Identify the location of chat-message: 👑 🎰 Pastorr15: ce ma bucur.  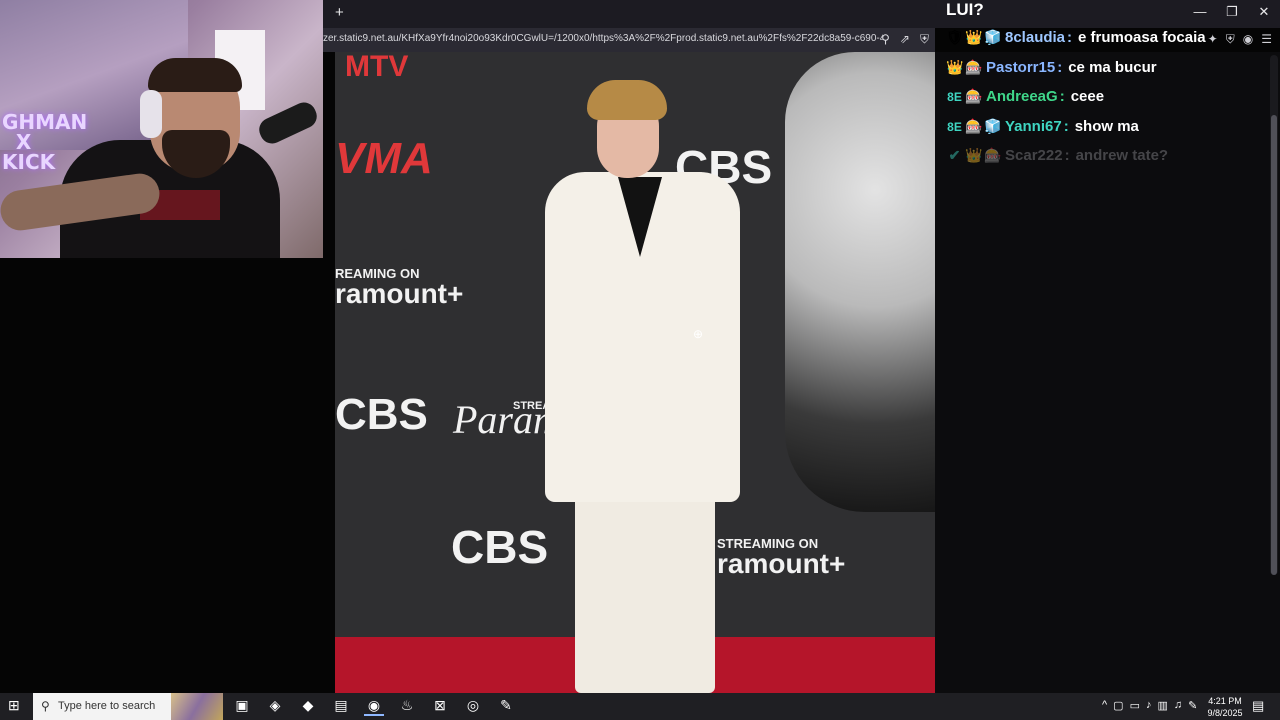
(1051, 67).